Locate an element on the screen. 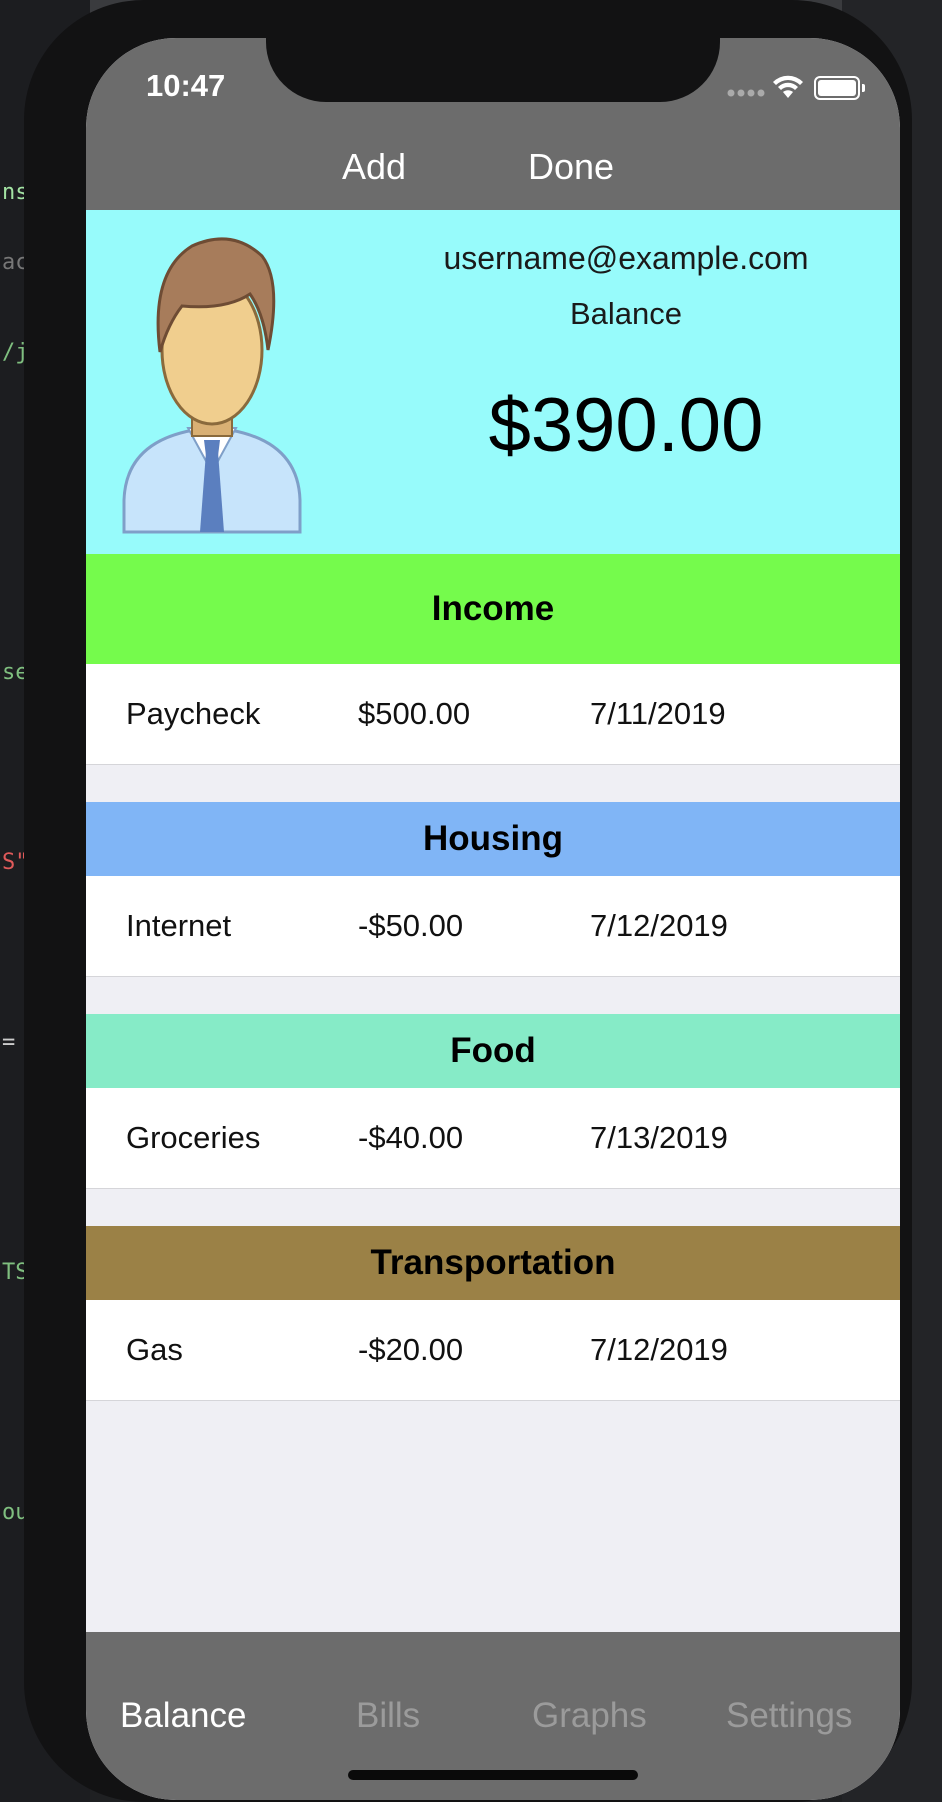 The image size is (942, 1802). row-amount: $500.00 is located at coordinates (414, 713).